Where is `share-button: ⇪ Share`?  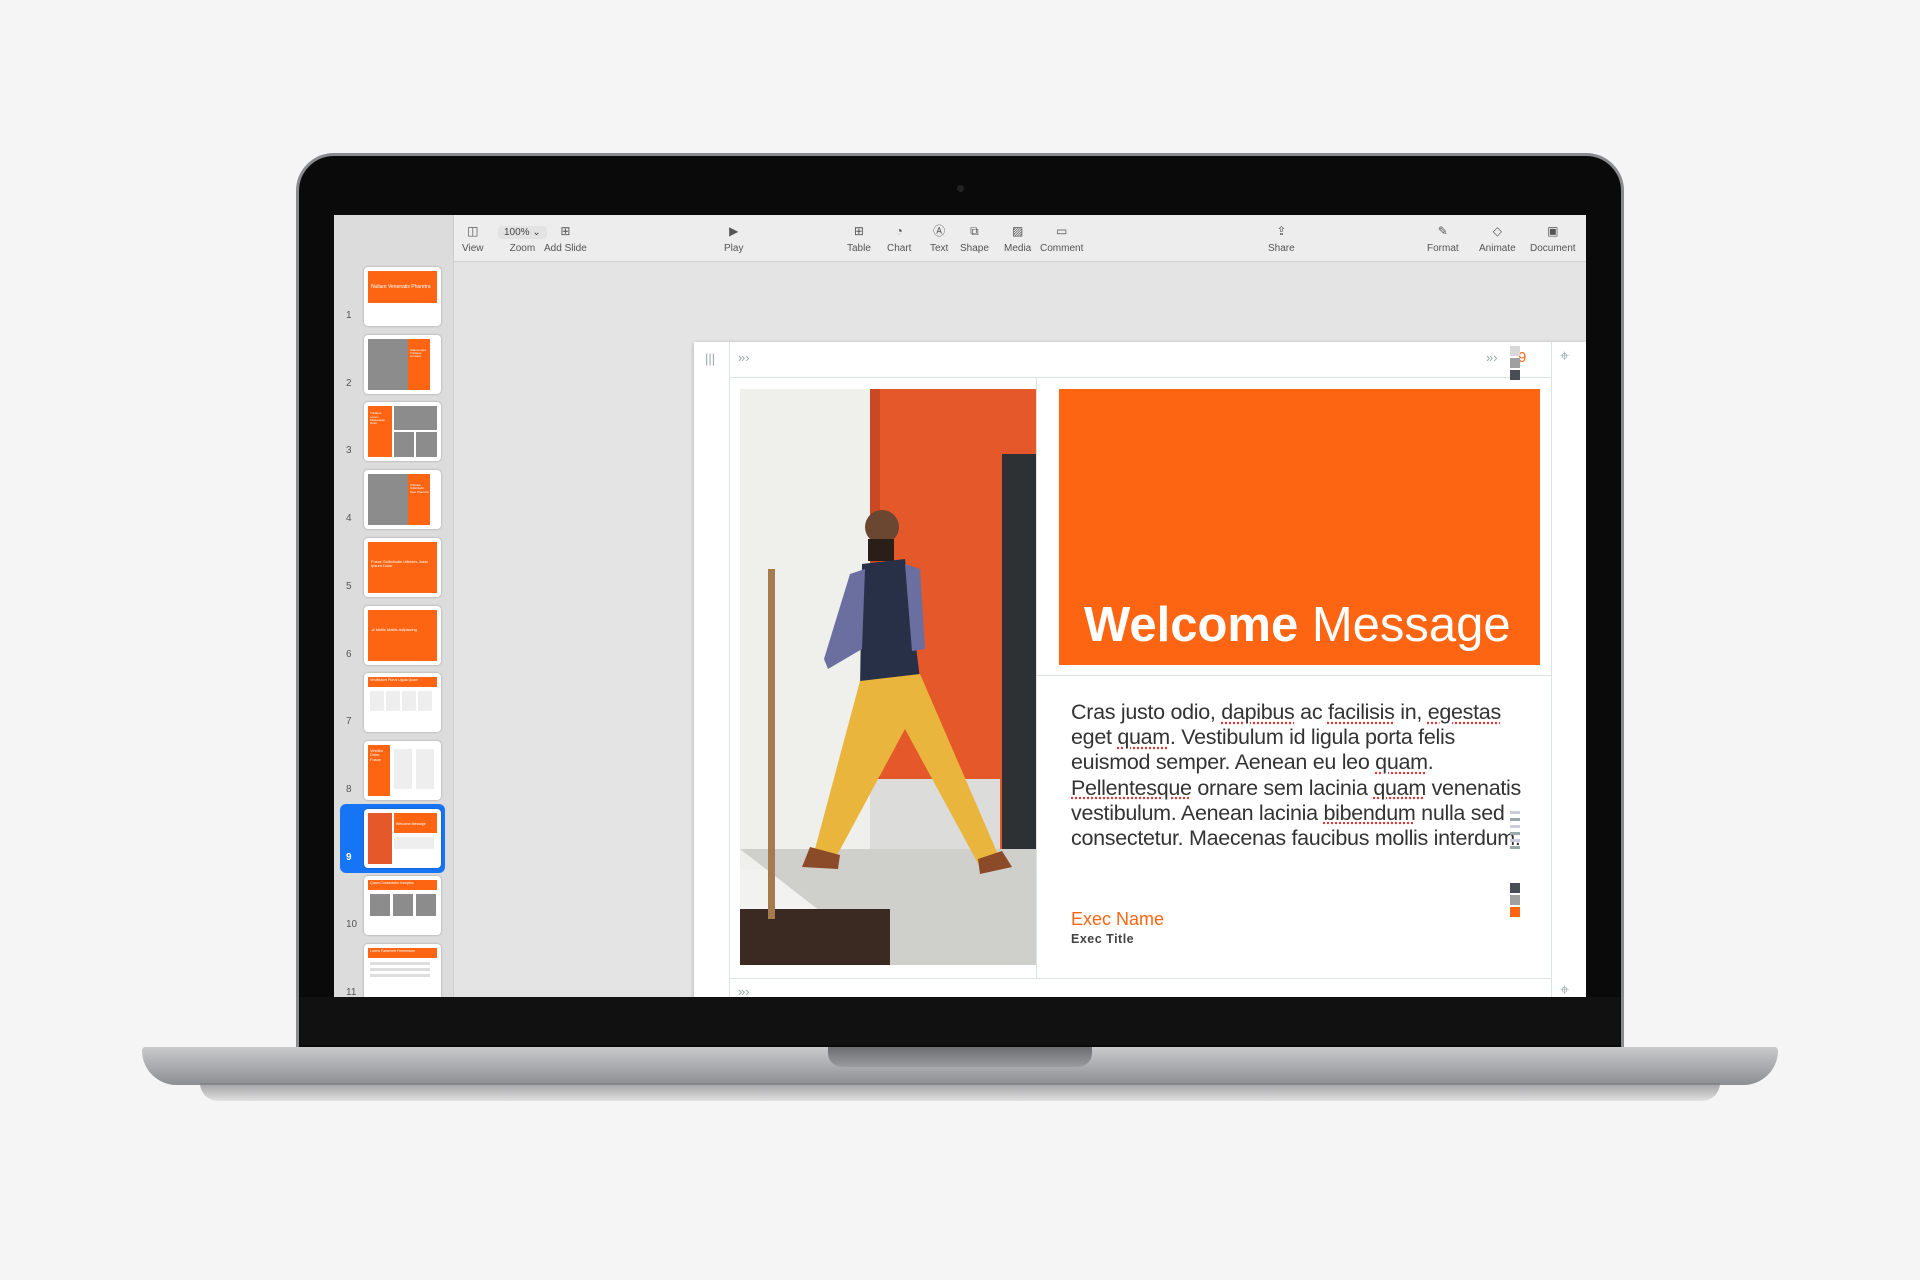 share-button: ⇪ Share is located at coordinates (1281, 238).